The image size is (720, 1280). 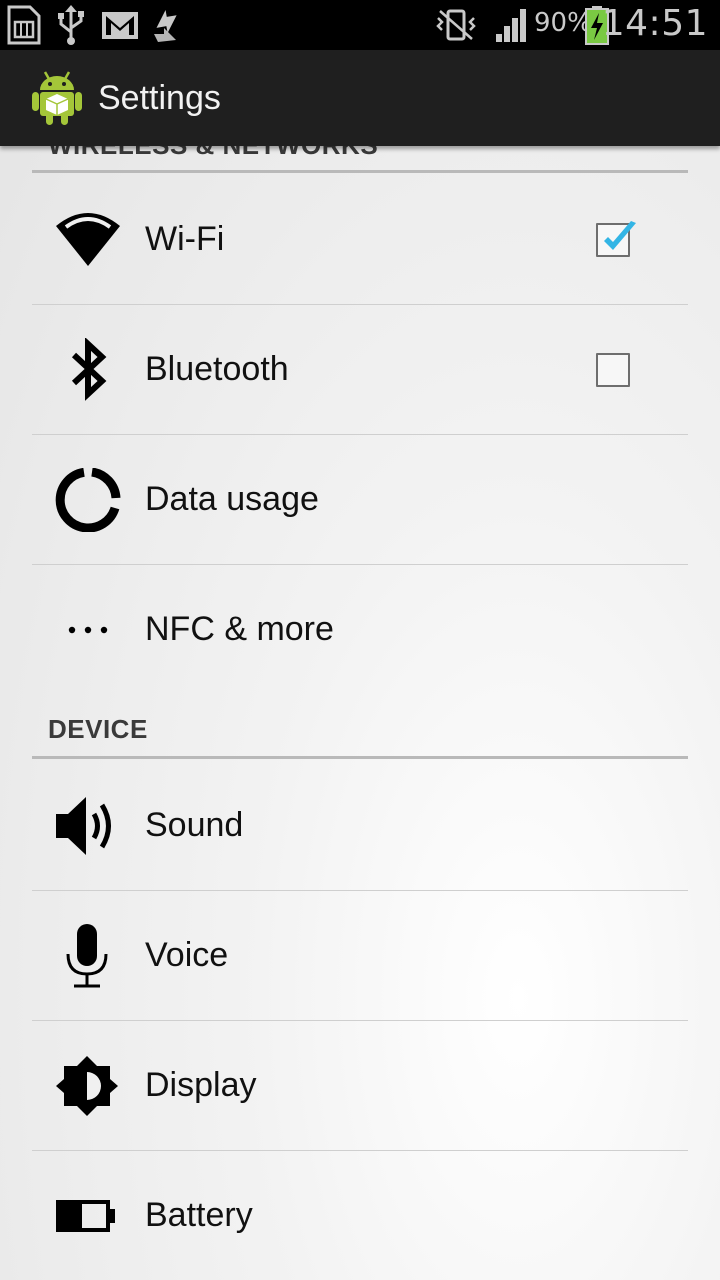 I want to click on settings-item-nfc-more: NFC & more, so click(x=360, y=630).